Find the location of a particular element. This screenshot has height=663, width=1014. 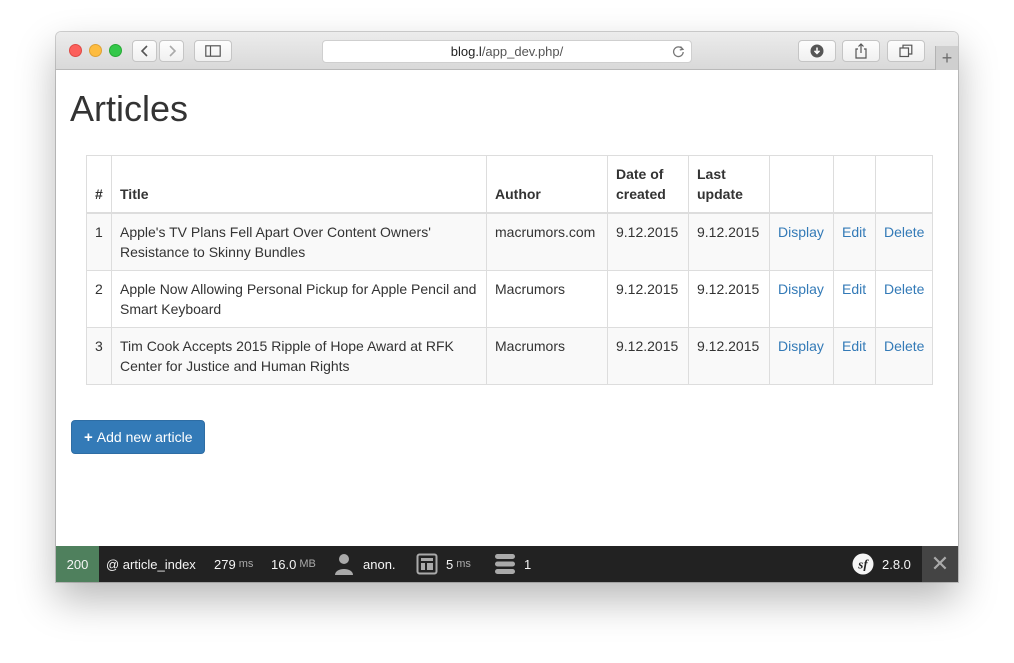

back-button is located at coordinates (144, 51).